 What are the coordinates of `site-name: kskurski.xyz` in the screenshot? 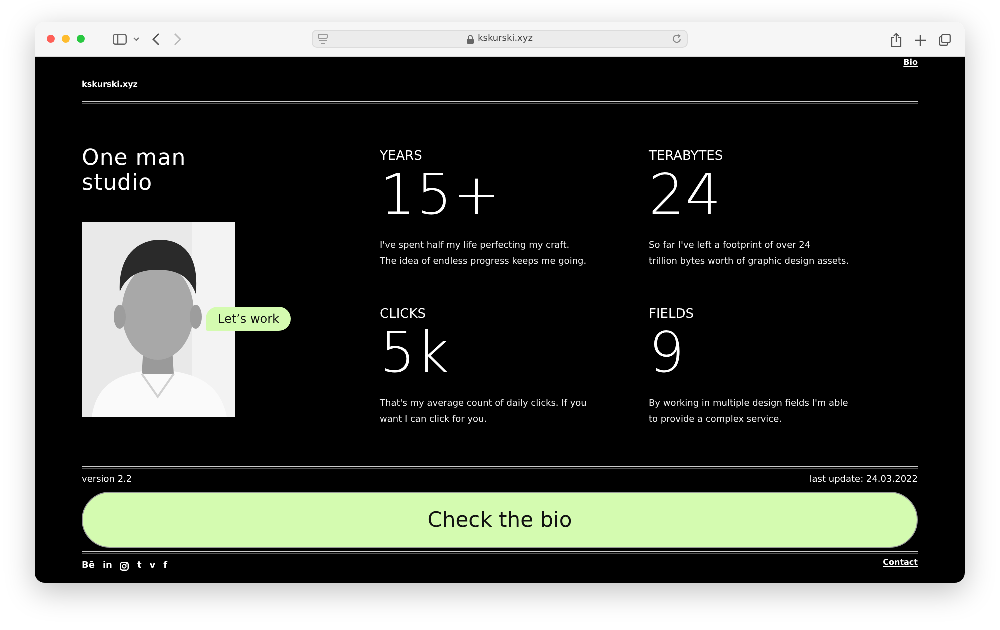 It's located at (110, 84).